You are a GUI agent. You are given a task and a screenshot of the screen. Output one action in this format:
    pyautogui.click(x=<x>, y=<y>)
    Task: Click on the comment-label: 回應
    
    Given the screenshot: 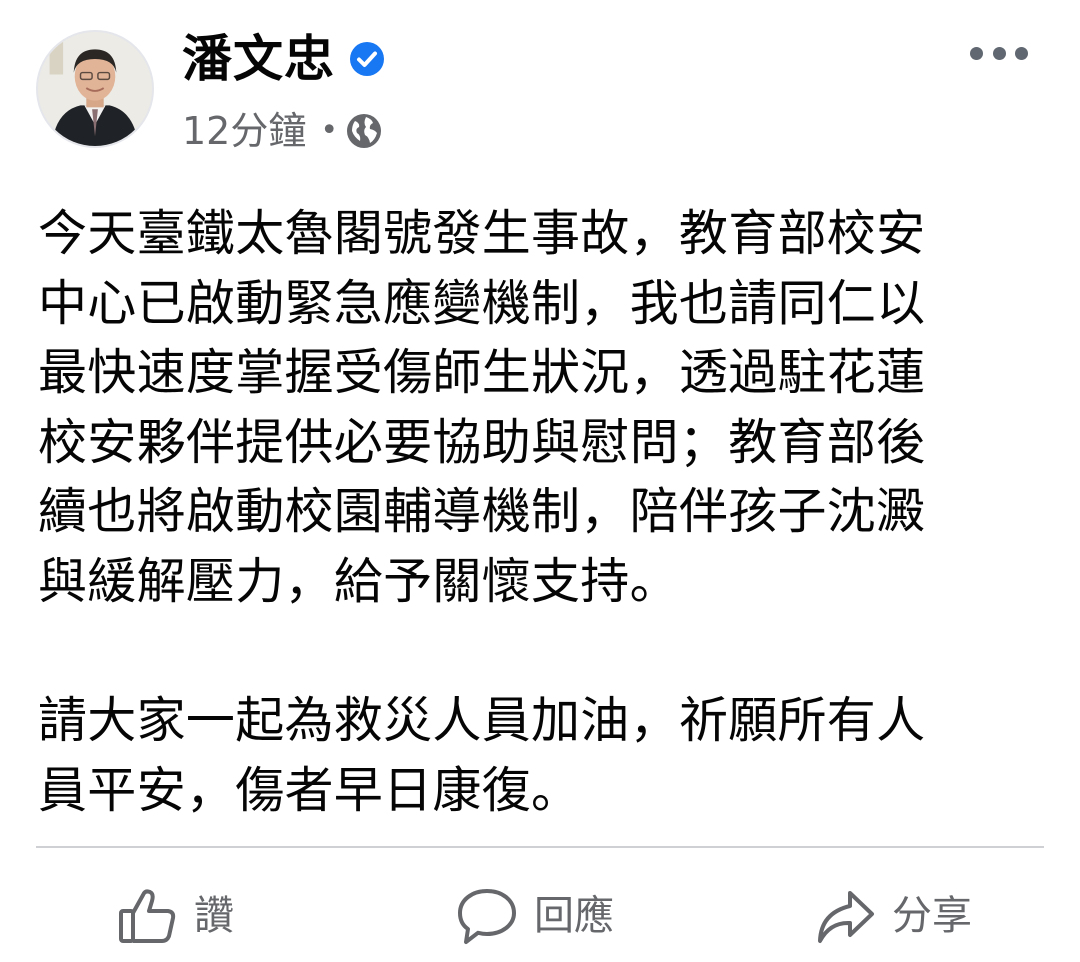 What is the action you would take?
    pyautogui.click(x=574, y=916)
    